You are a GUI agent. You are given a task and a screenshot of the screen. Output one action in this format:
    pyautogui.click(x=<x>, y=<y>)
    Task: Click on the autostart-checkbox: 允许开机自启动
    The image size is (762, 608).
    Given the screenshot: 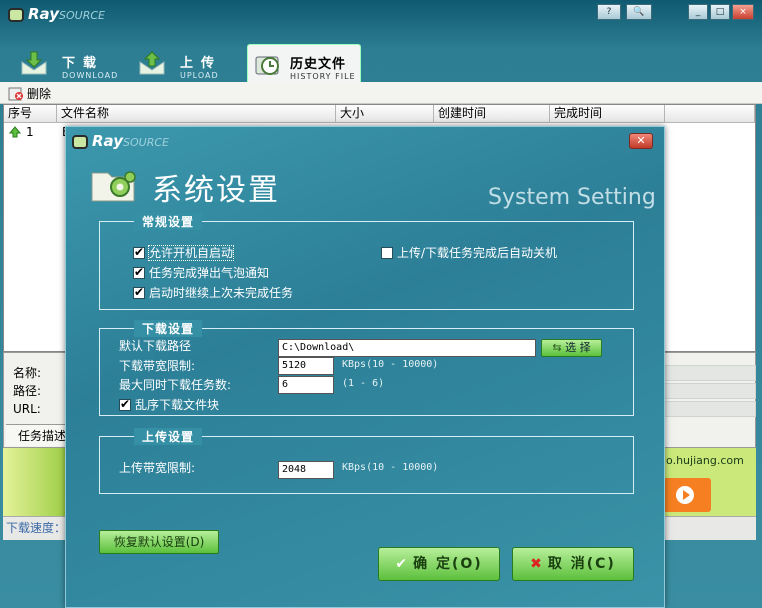 What is the action you would take?
    pyautogui.click(x=184, y=252)
    